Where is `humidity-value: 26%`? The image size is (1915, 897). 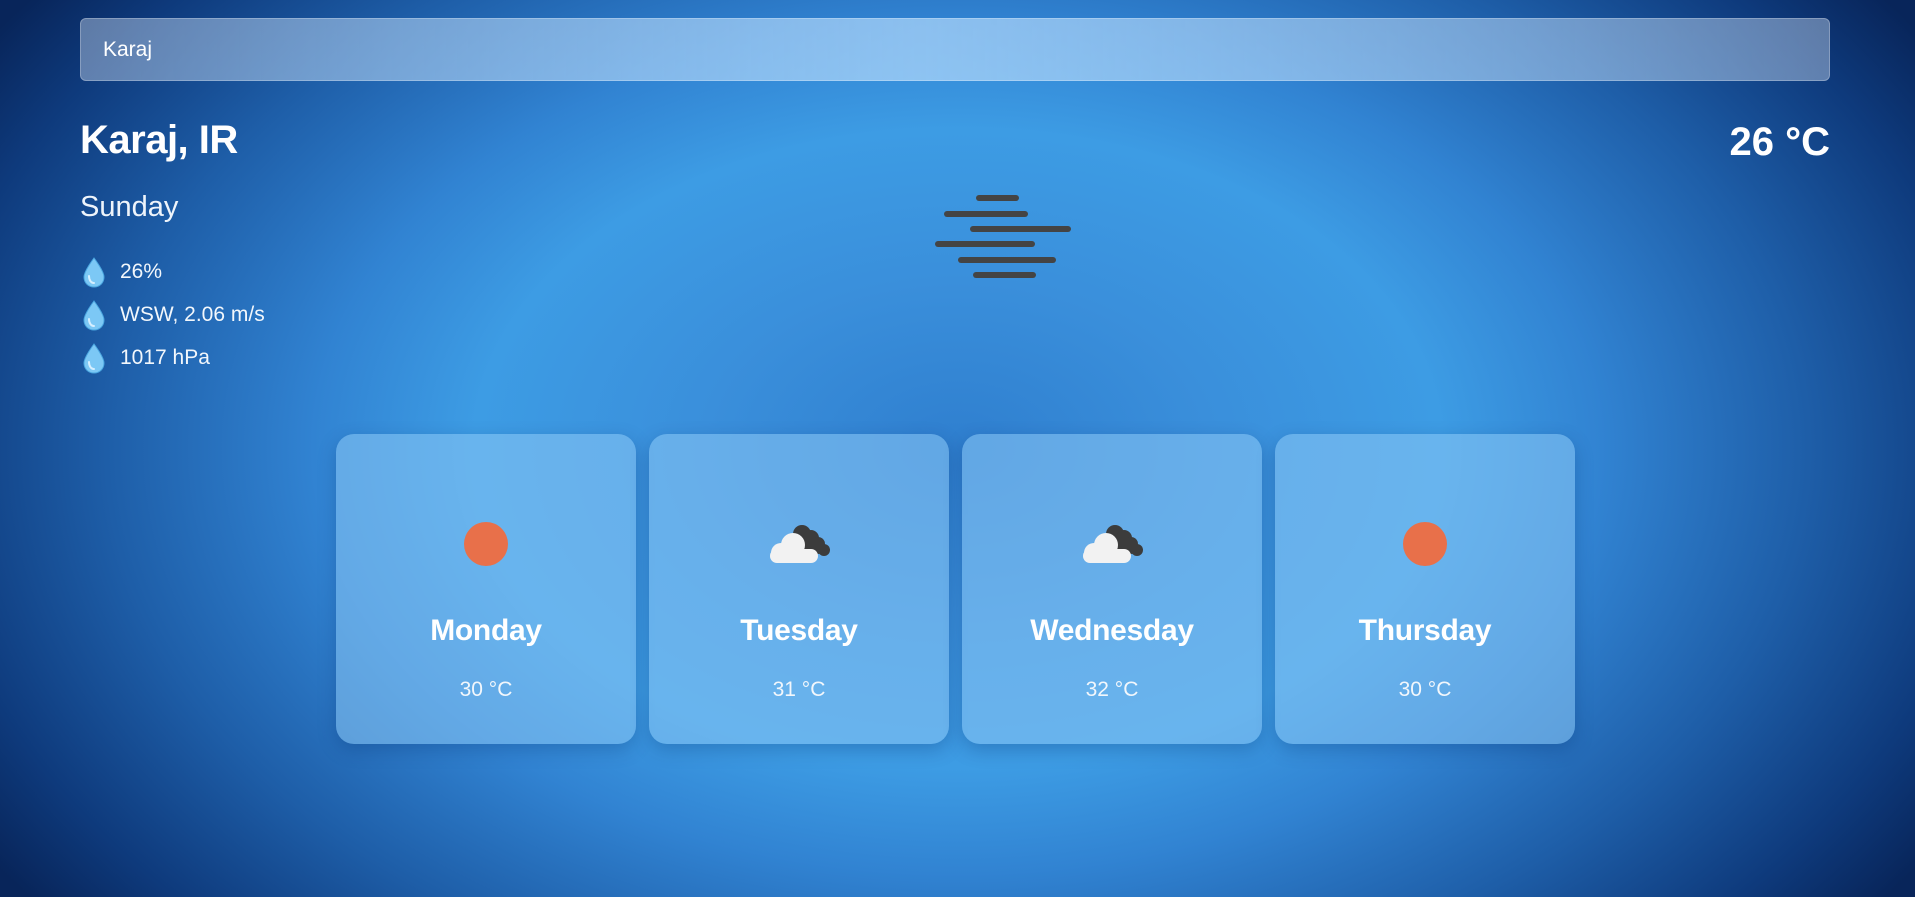
humidity-value: 26% is located at coordinates (141, 271).